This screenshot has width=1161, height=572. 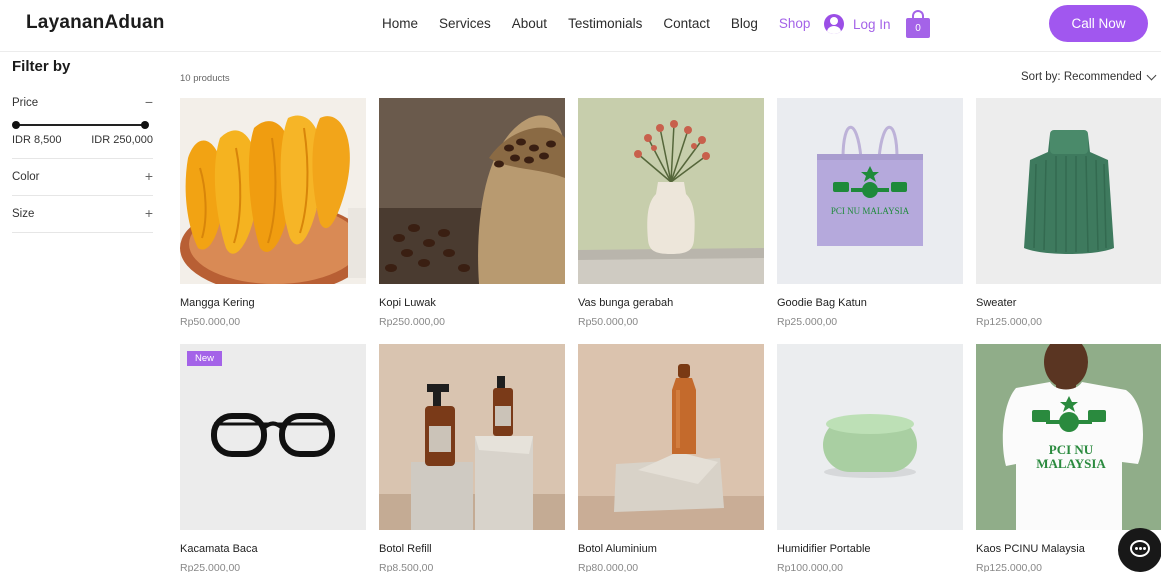 I want to click on product-name: Botol Aluminium, so click(x=671, y=549).